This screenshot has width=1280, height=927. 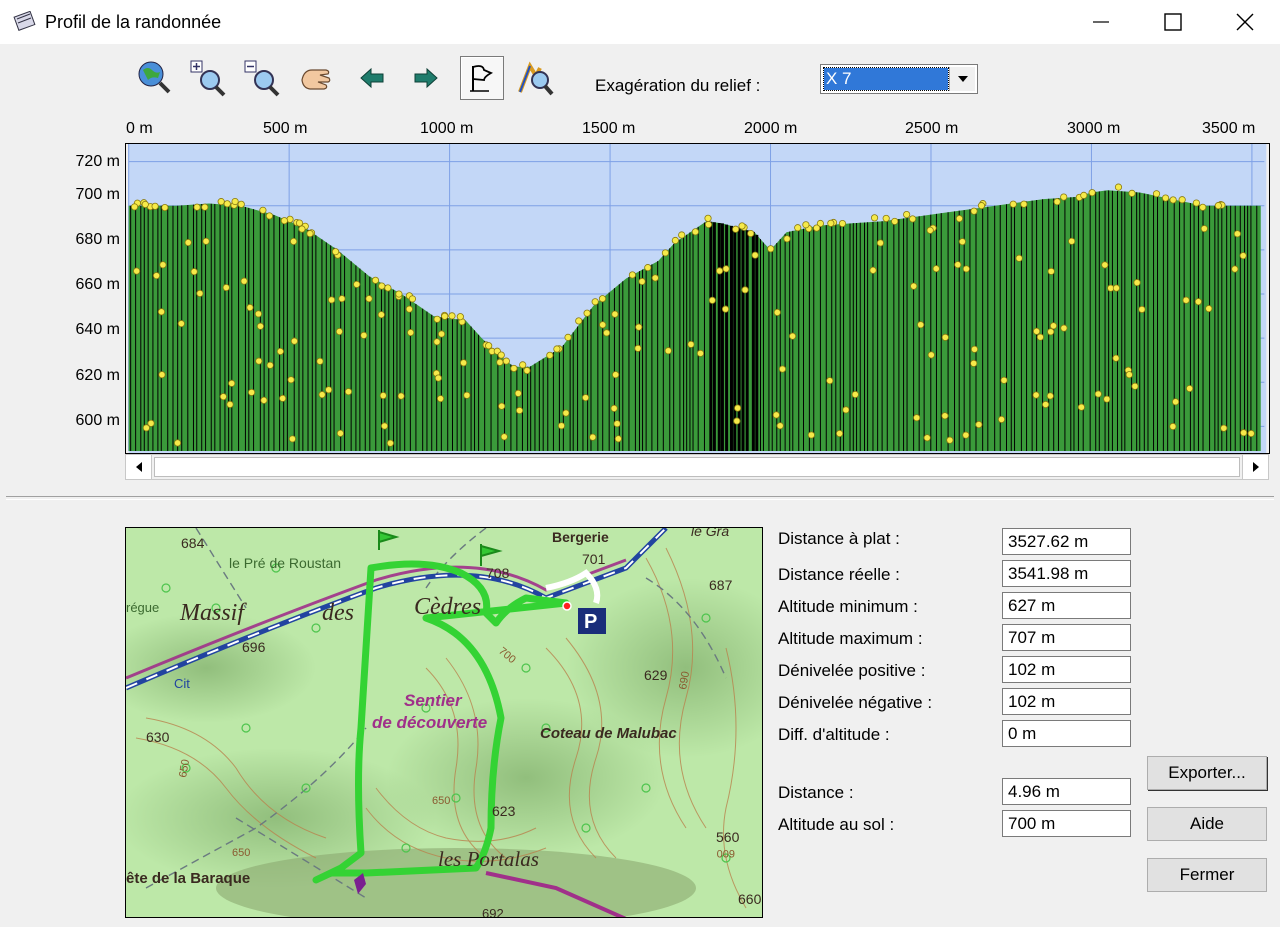 What do you see at coordinates (262, 78) in the screenshot?
I see `zoom-out-button` at bounding box center [262, 78].